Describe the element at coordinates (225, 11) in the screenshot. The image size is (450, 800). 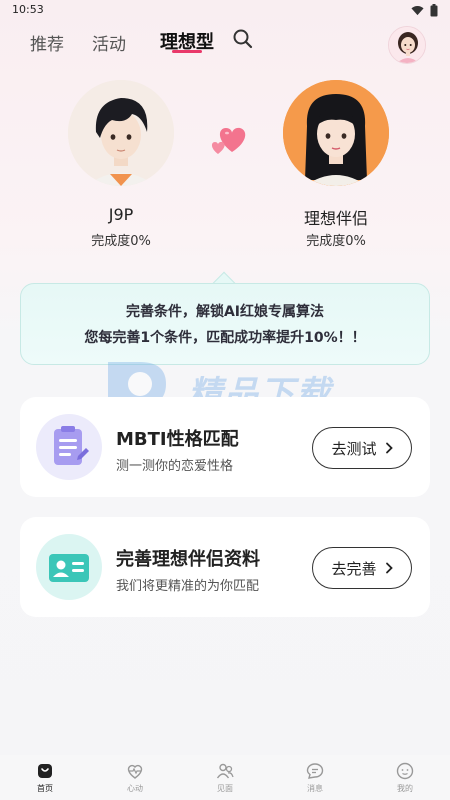
I see `status-bar: 10:53` at that location.